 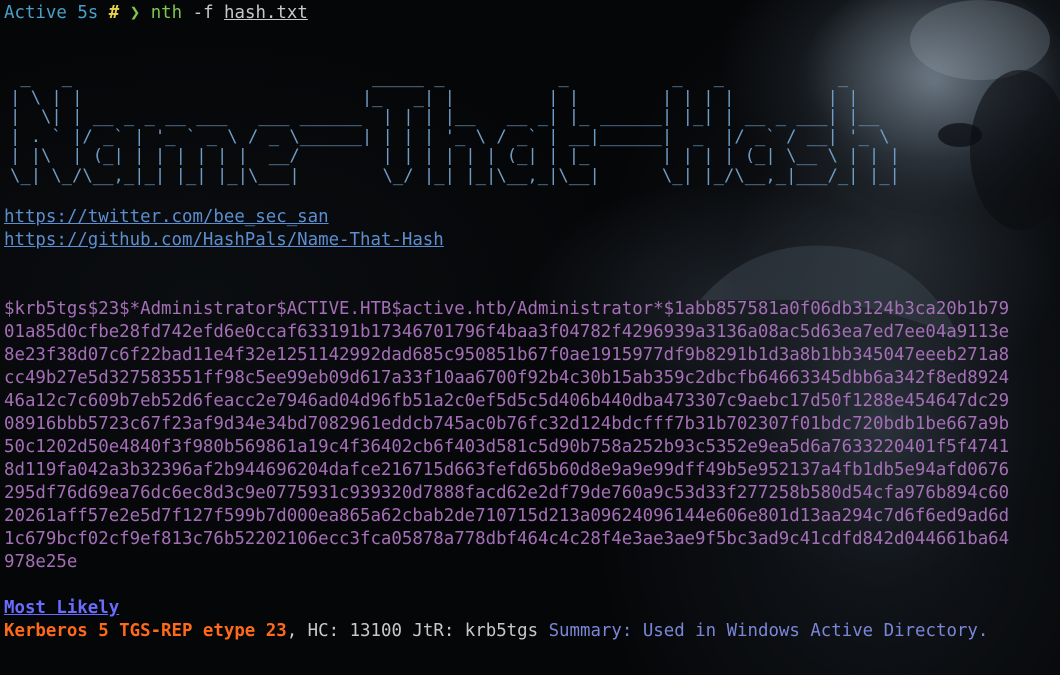 I want to click on ascii-banner-line: _ _ _____ _ _ _ _ _, so click(x=455, y=78).